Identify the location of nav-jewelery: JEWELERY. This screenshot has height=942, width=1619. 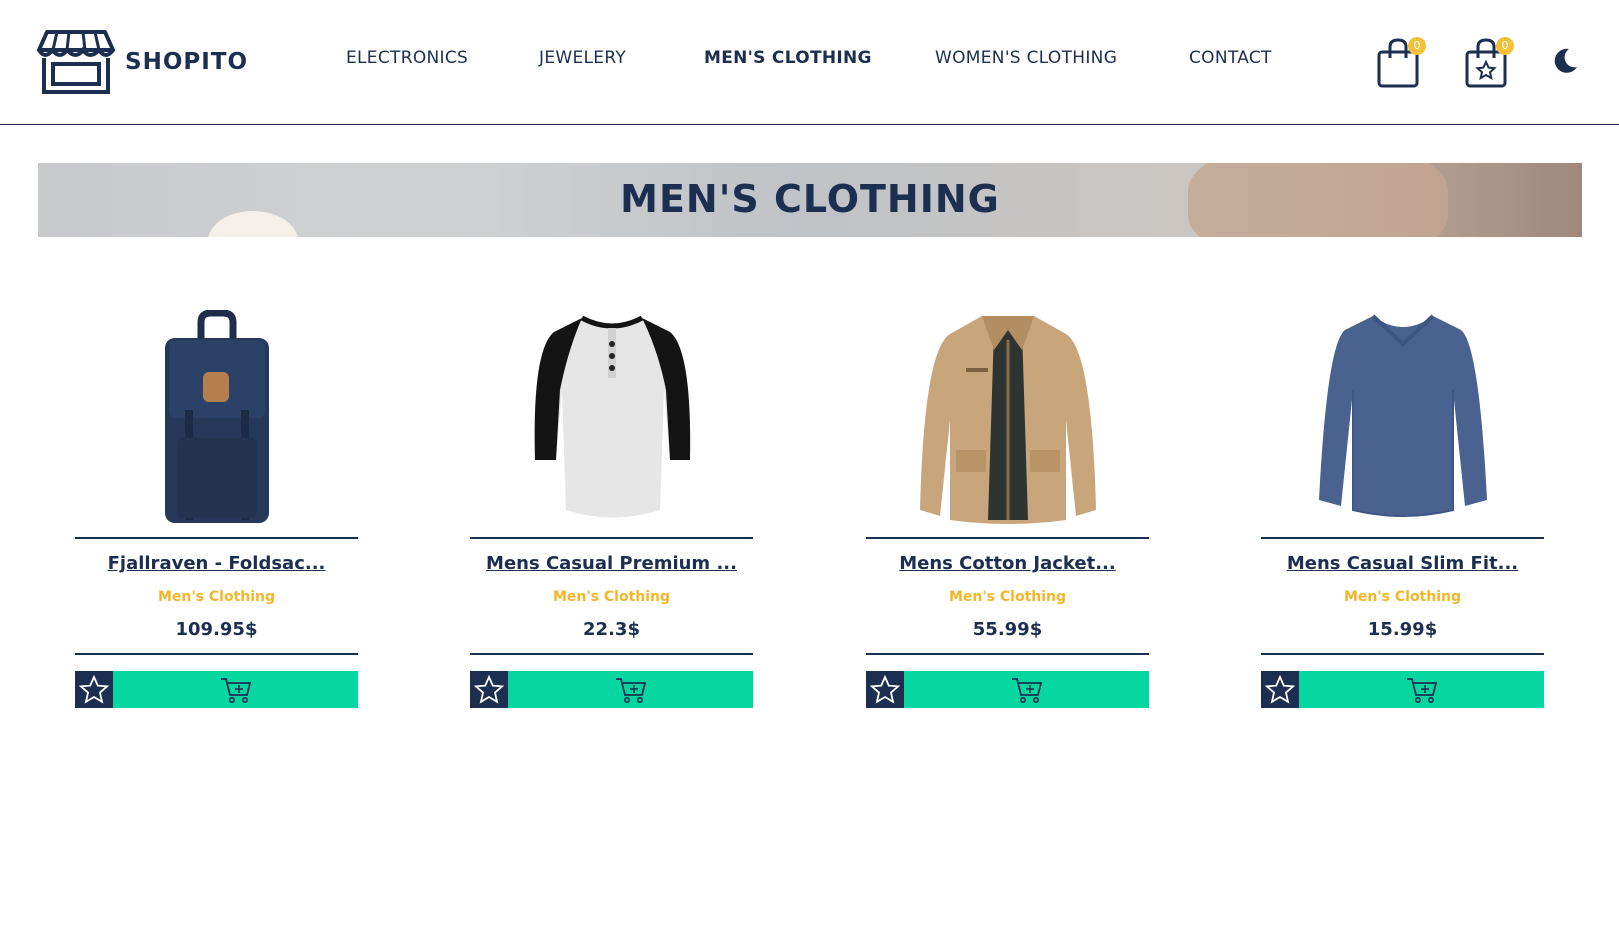
(582, 58).